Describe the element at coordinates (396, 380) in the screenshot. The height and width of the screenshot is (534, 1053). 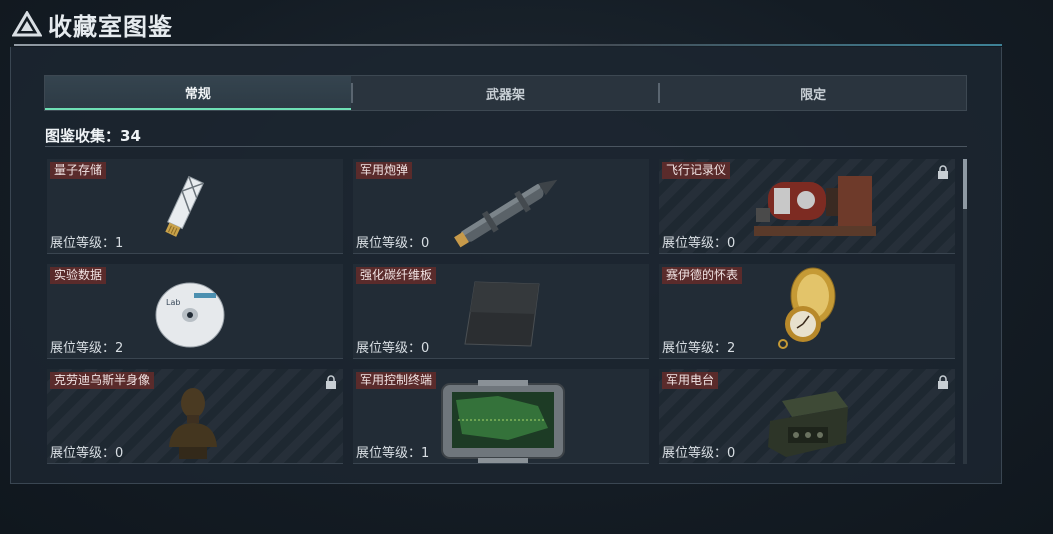
I see `item-name: 军用控制终端` at that location.